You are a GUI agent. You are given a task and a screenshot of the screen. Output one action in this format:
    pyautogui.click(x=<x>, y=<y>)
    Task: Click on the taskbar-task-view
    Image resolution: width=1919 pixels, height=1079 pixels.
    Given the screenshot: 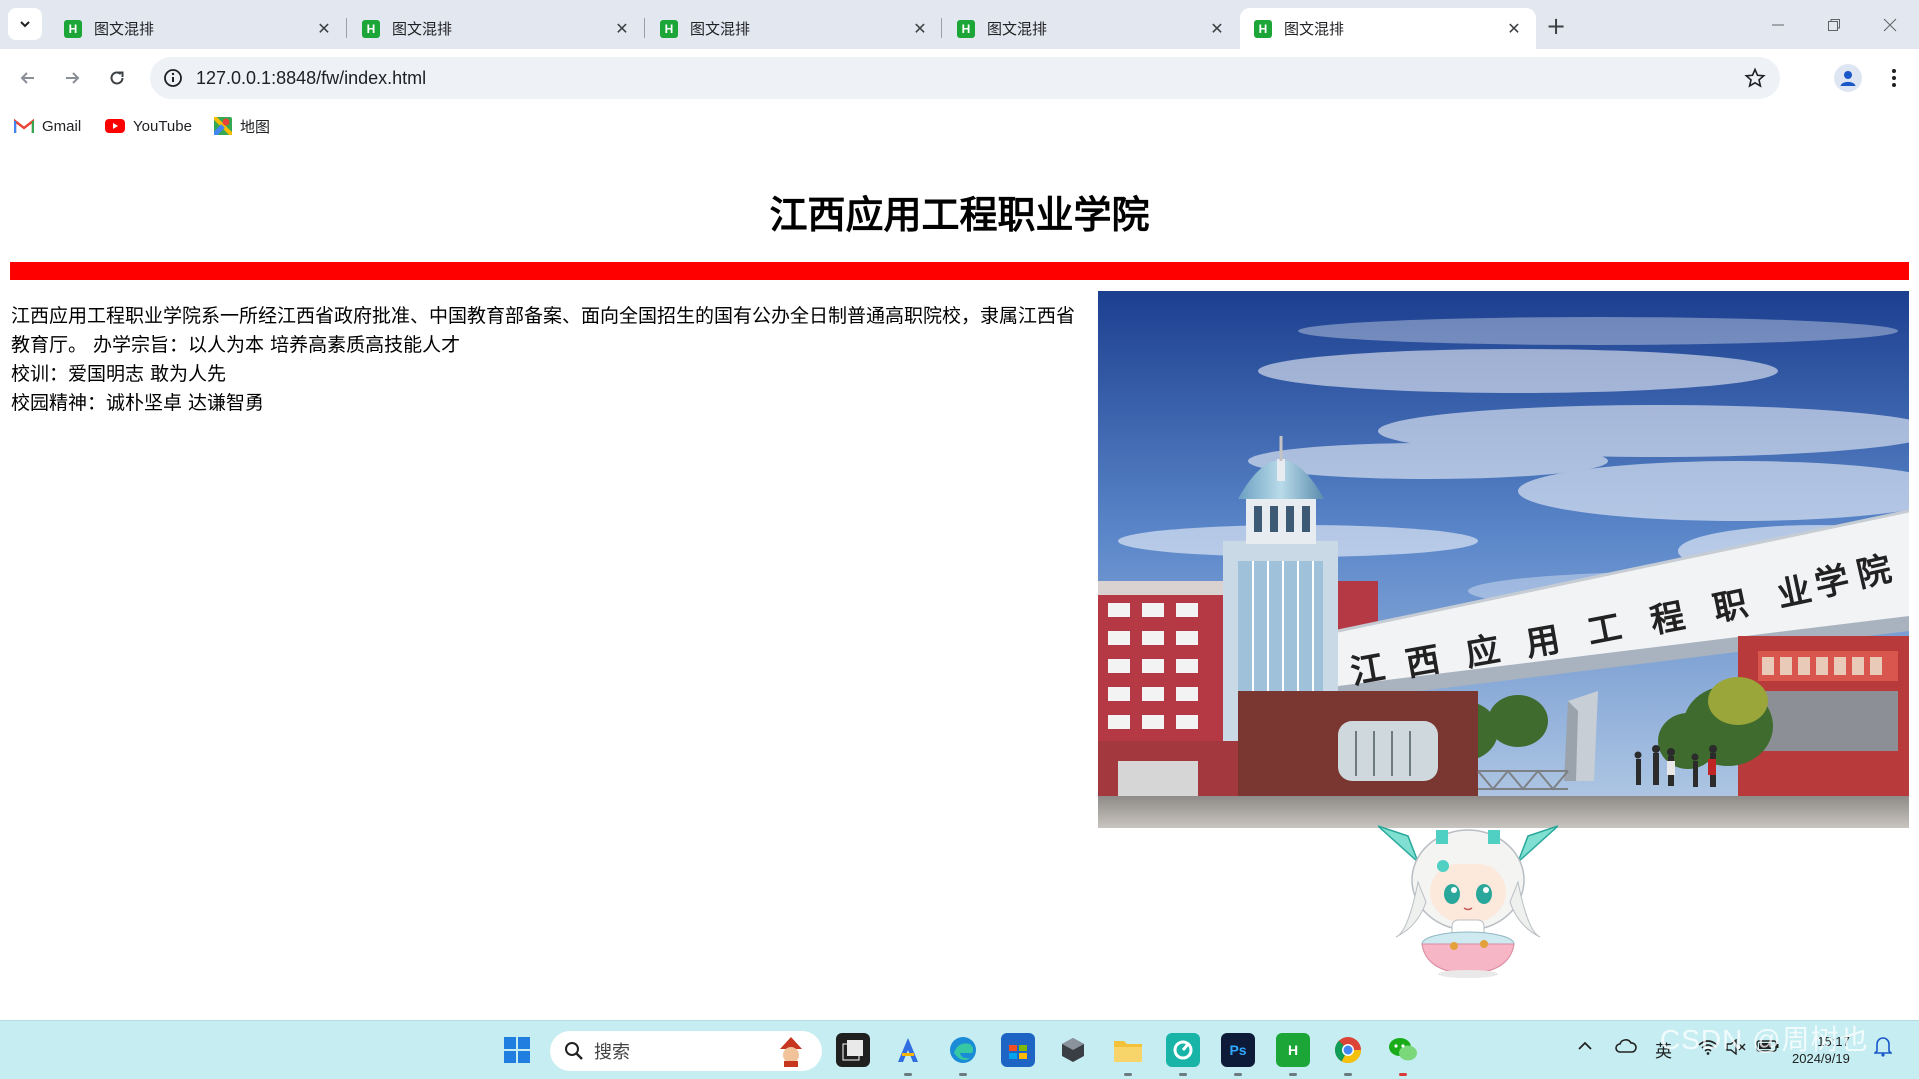 What is the action you would take?
    pyautogui.click(x=853, y=1050)
    